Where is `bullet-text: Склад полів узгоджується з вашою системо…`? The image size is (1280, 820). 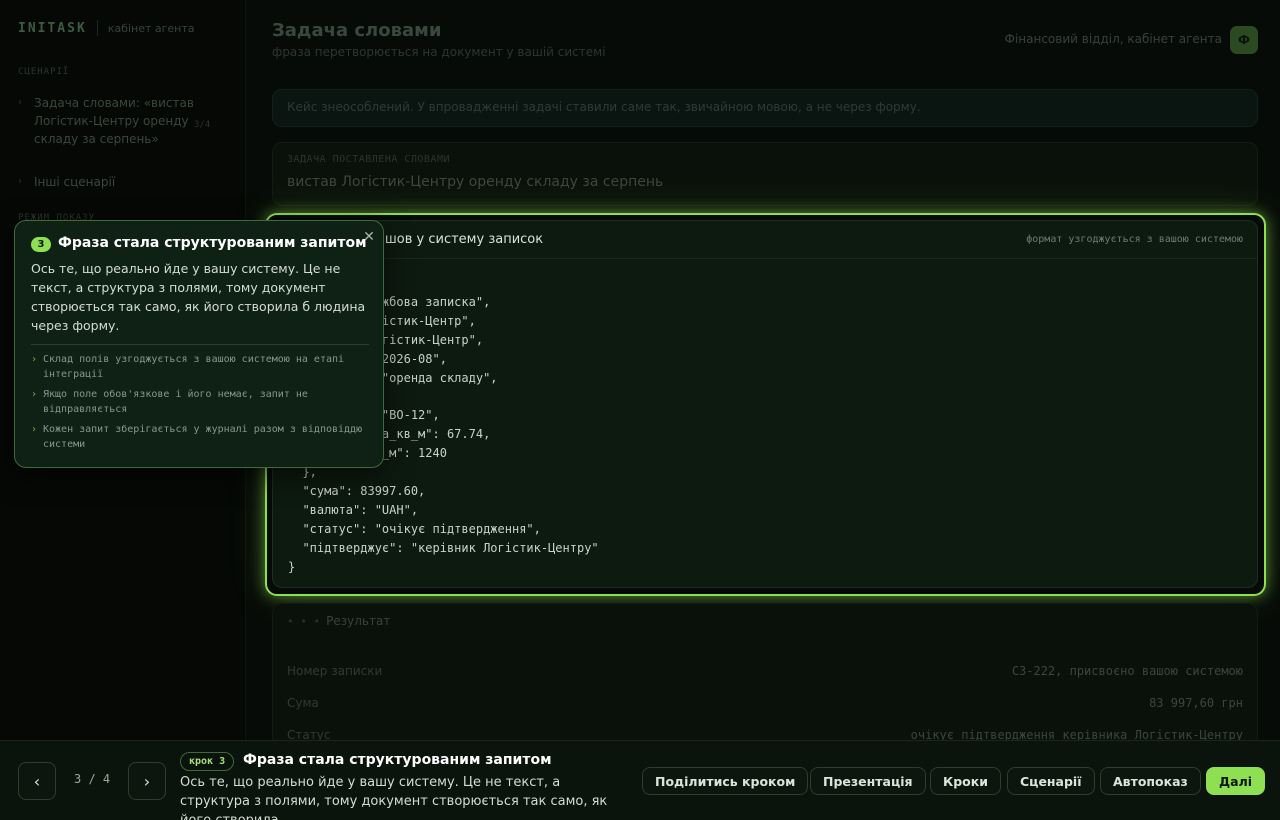 bullet-text: Склад полів узгоджується з вашою системо… is located at coordinates (194, 367).